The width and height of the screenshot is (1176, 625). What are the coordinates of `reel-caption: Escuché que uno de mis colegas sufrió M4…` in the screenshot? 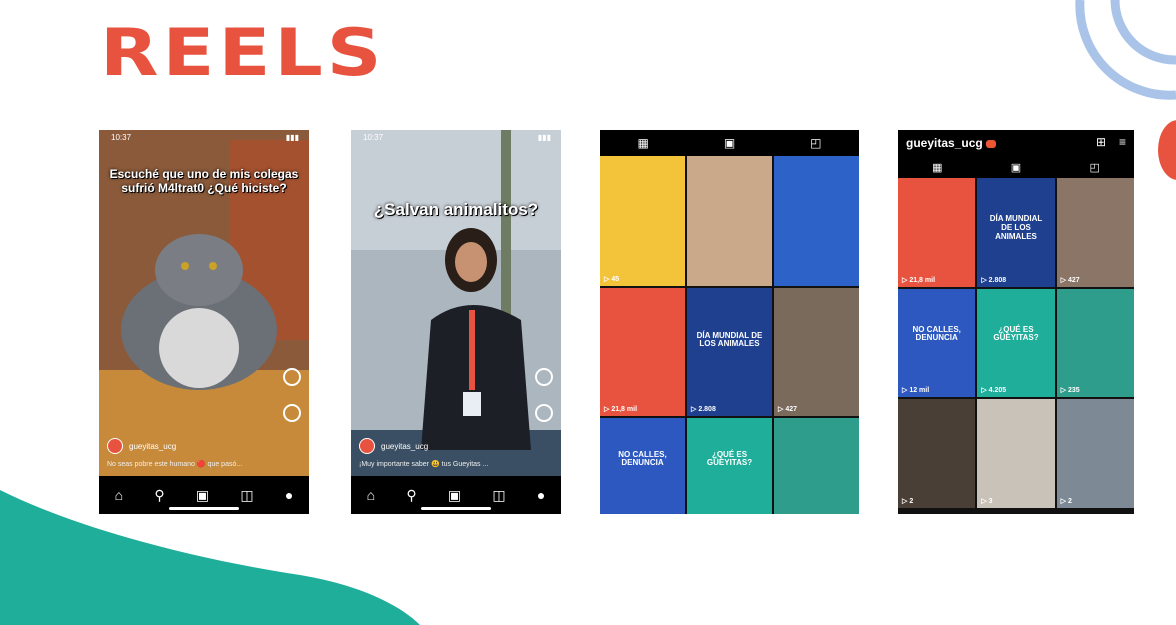 It's located at (204, 181).